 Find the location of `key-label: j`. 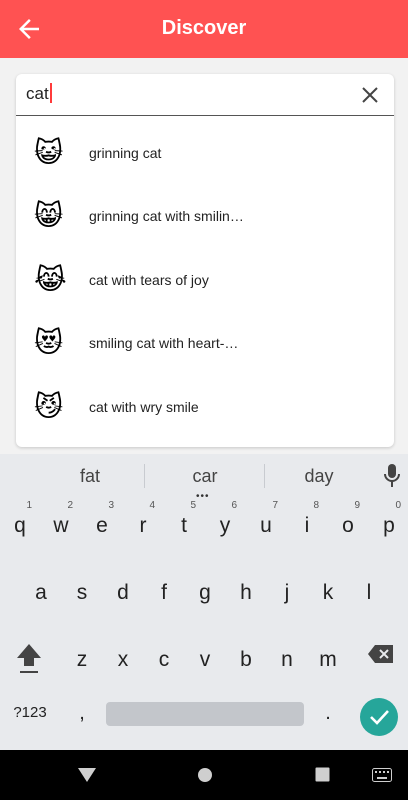

key-label: j is located at coordinates (287, 592).